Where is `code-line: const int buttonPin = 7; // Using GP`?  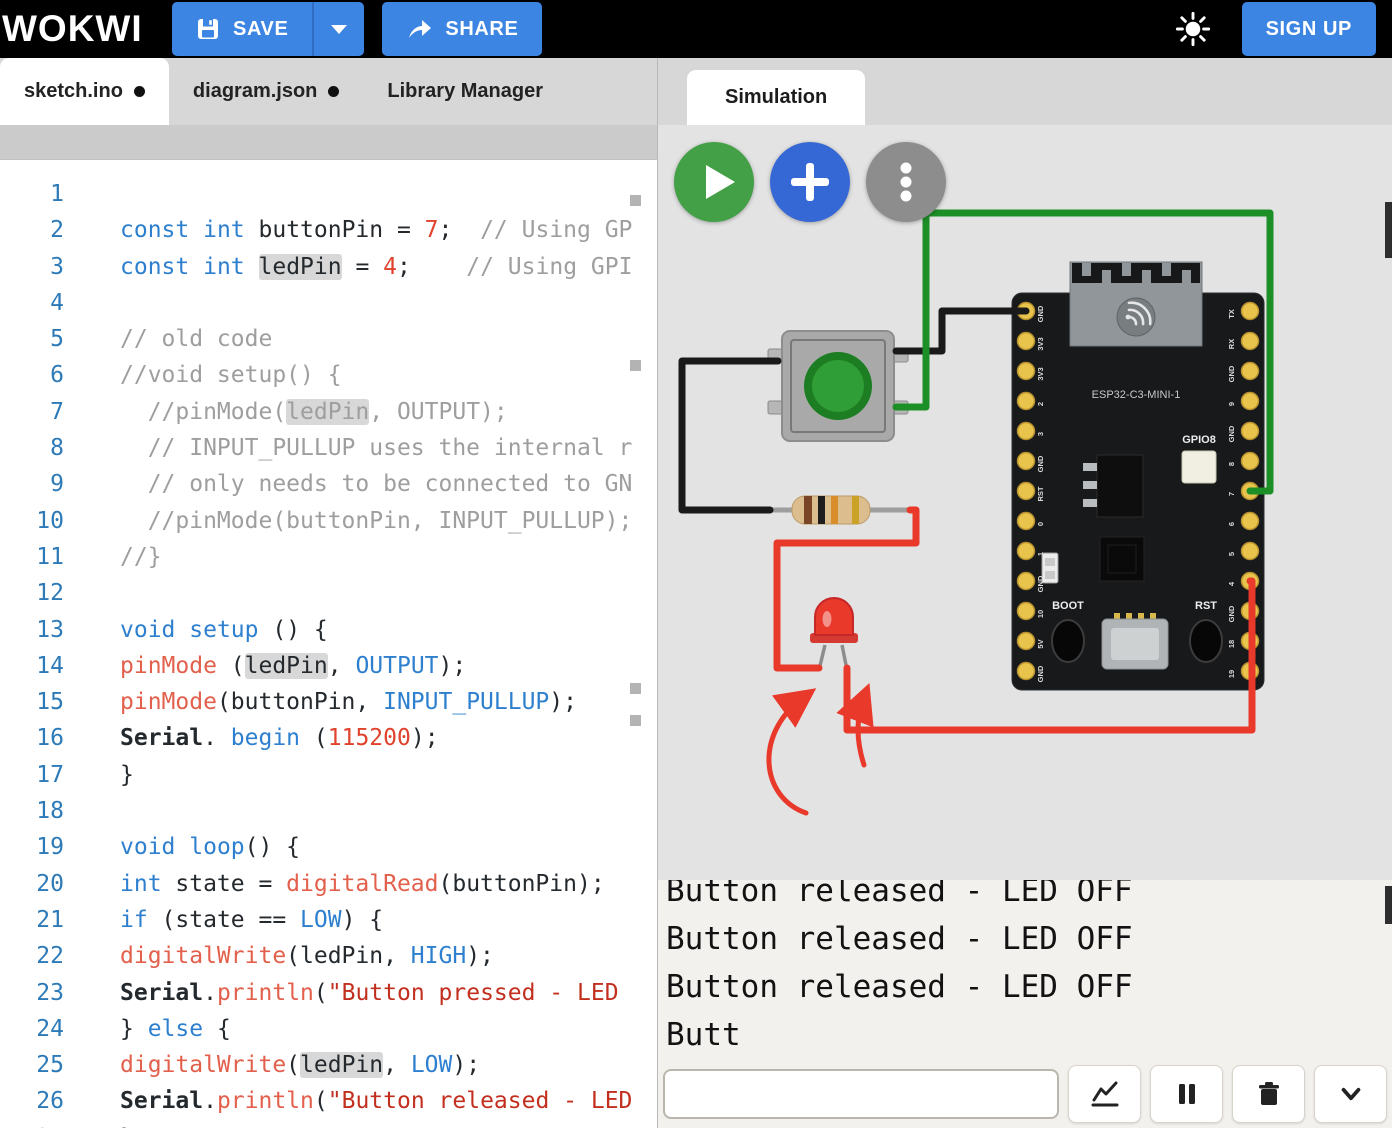 code-line: const int buttonPin = 7; // Using GP is located at coordinates (371, 230).